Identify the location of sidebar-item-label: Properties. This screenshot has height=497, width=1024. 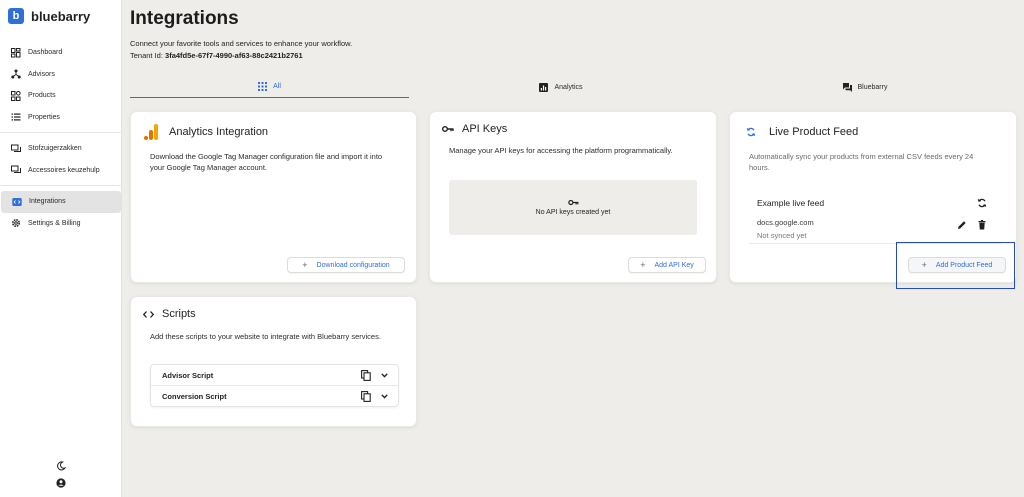
(44, 117).